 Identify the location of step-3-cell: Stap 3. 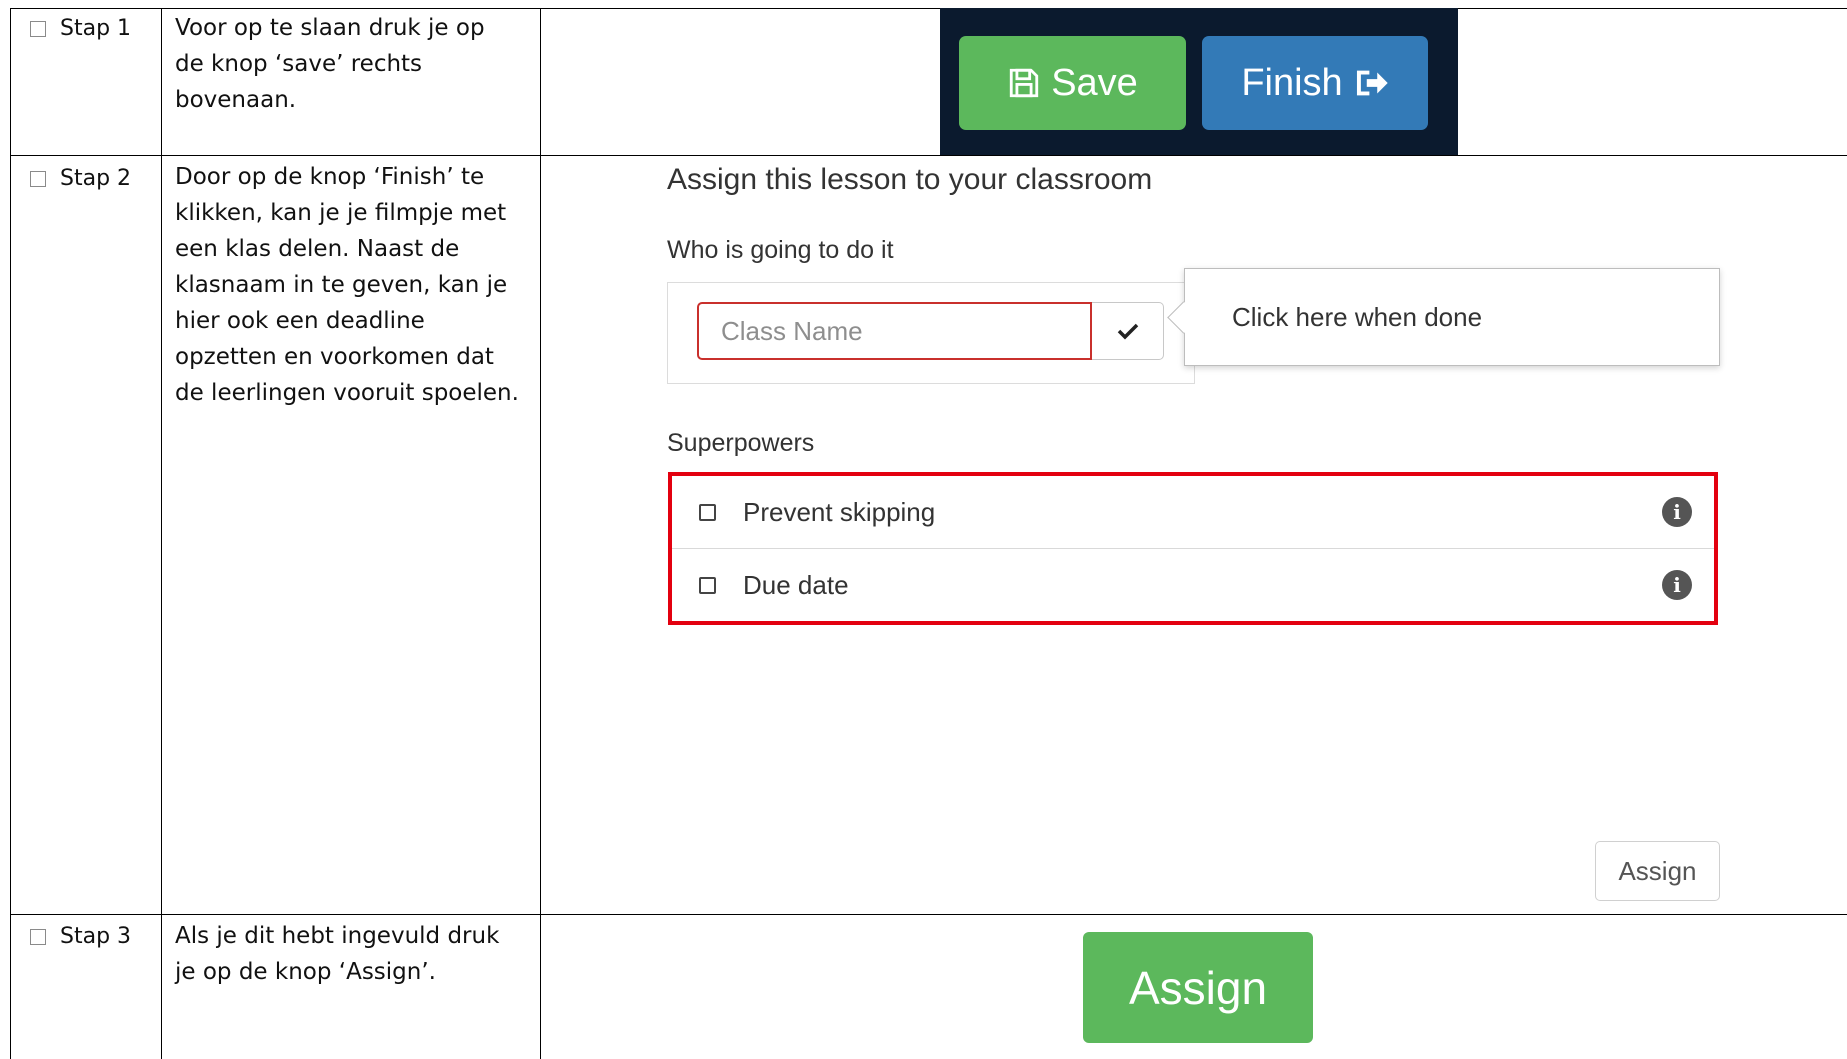
(80, 936).